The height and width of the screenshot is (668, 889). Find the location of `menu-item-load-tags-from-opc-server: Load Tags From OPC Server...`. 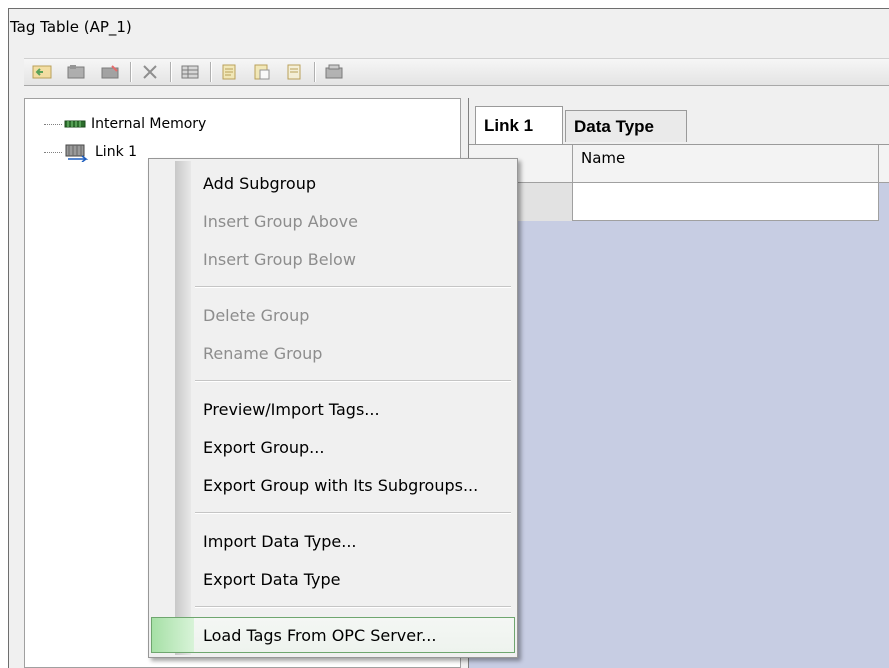

menu-item-load-tags-from-opc-server: Load Tags From OPC Server... is located at coordinates (319, 635).